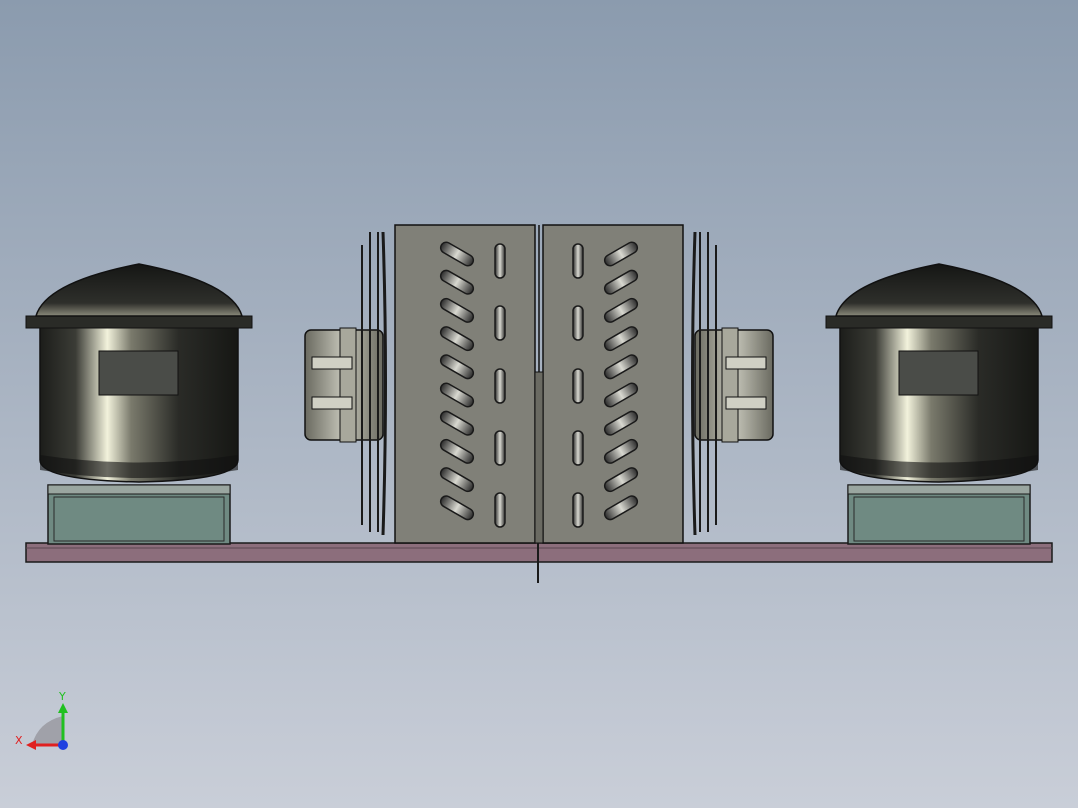 Image resolution: width=1078 pixels, height=808 pixels. I want to click on motor-left, so click(139, 404).